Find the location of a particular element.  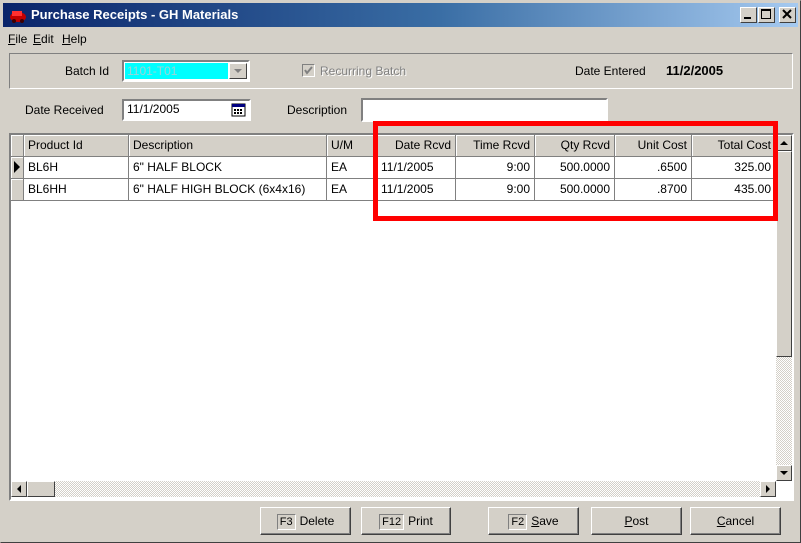

save-hotkey: F2 is located at coordinates (518, 522).